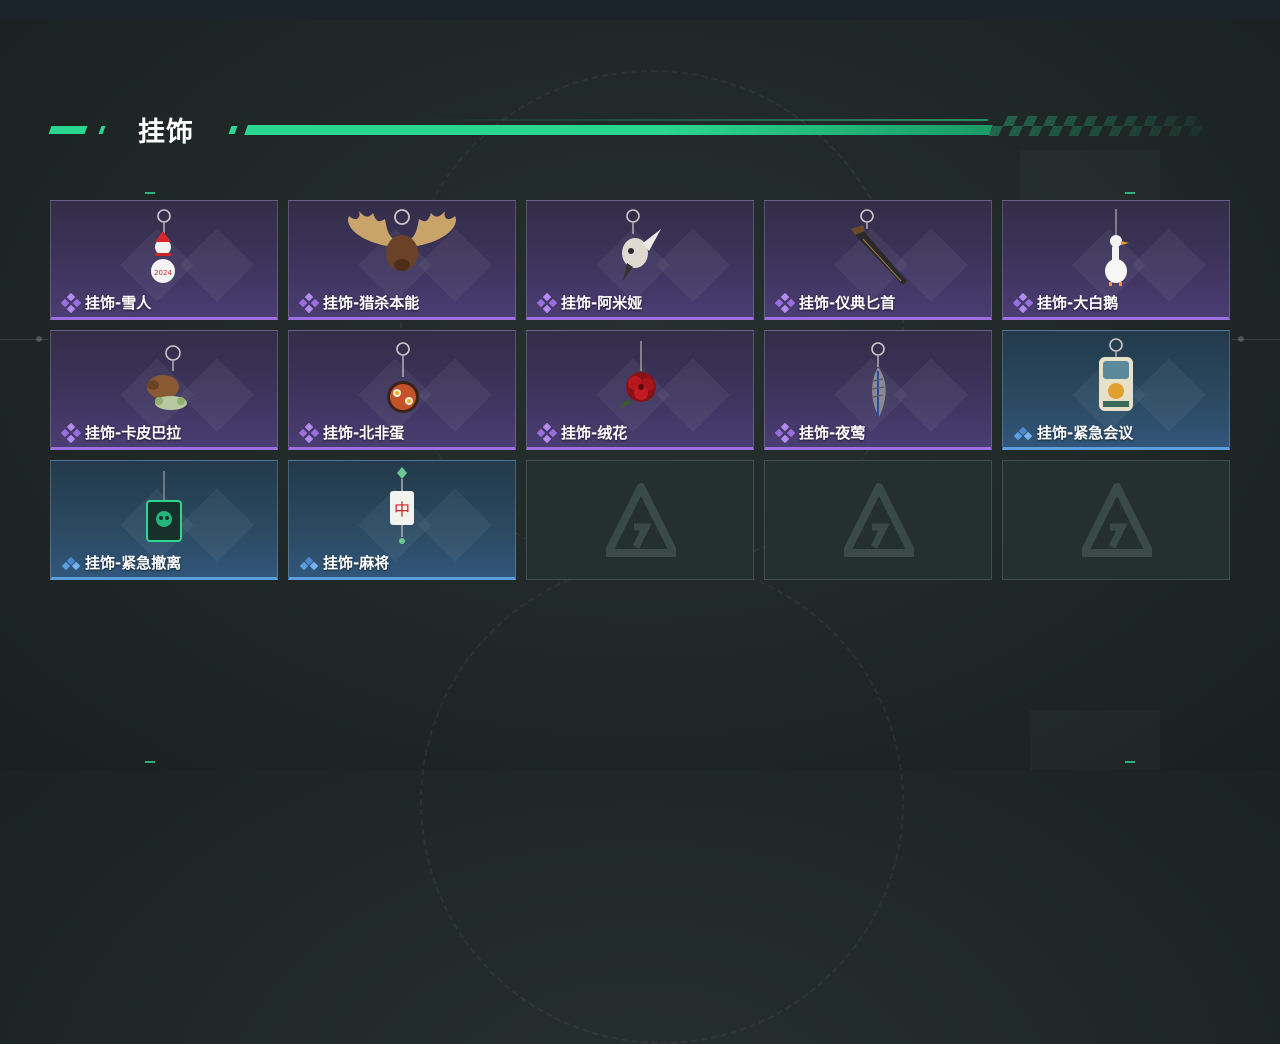 This screenshot has width=1280, height=1044. What do you see at coordinates (602, 303) in the screenshot?
I see `charm-name: 挂饰-阿米娅` at bounding box center [602, 303].